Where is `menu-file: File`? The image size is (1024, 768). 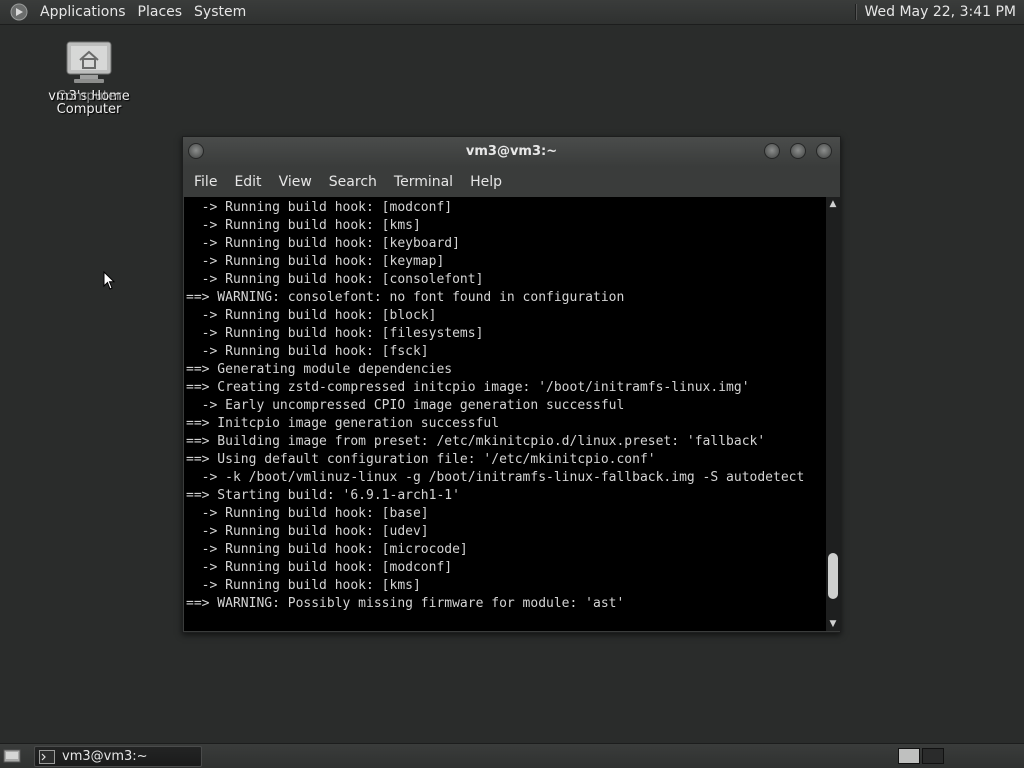 menu-file: File is located at coordinates (205, 182).